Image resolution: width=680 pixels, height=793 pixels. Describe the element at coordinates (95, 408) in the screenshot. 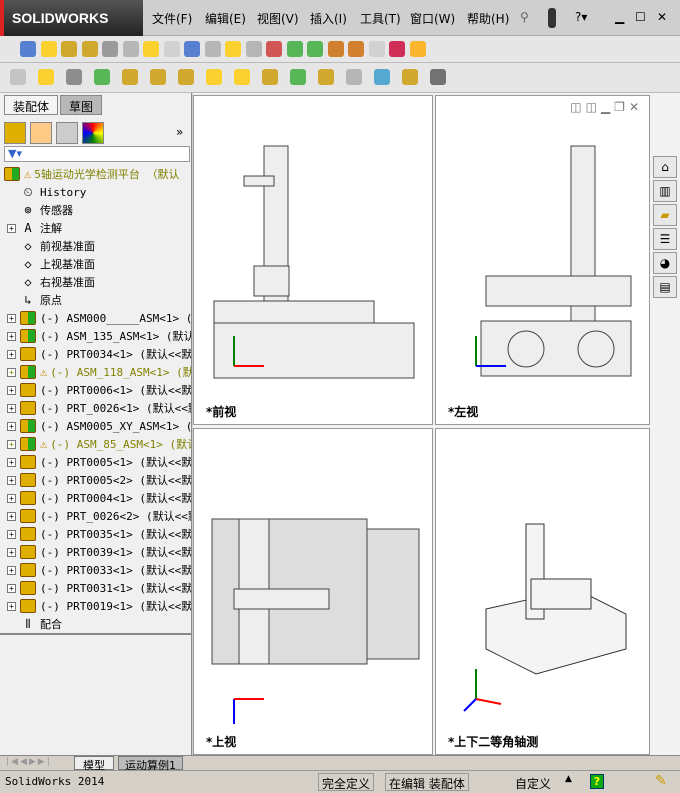

I see `tree-item: + (-) PRT_0026<1> (默认<<默` at that location.